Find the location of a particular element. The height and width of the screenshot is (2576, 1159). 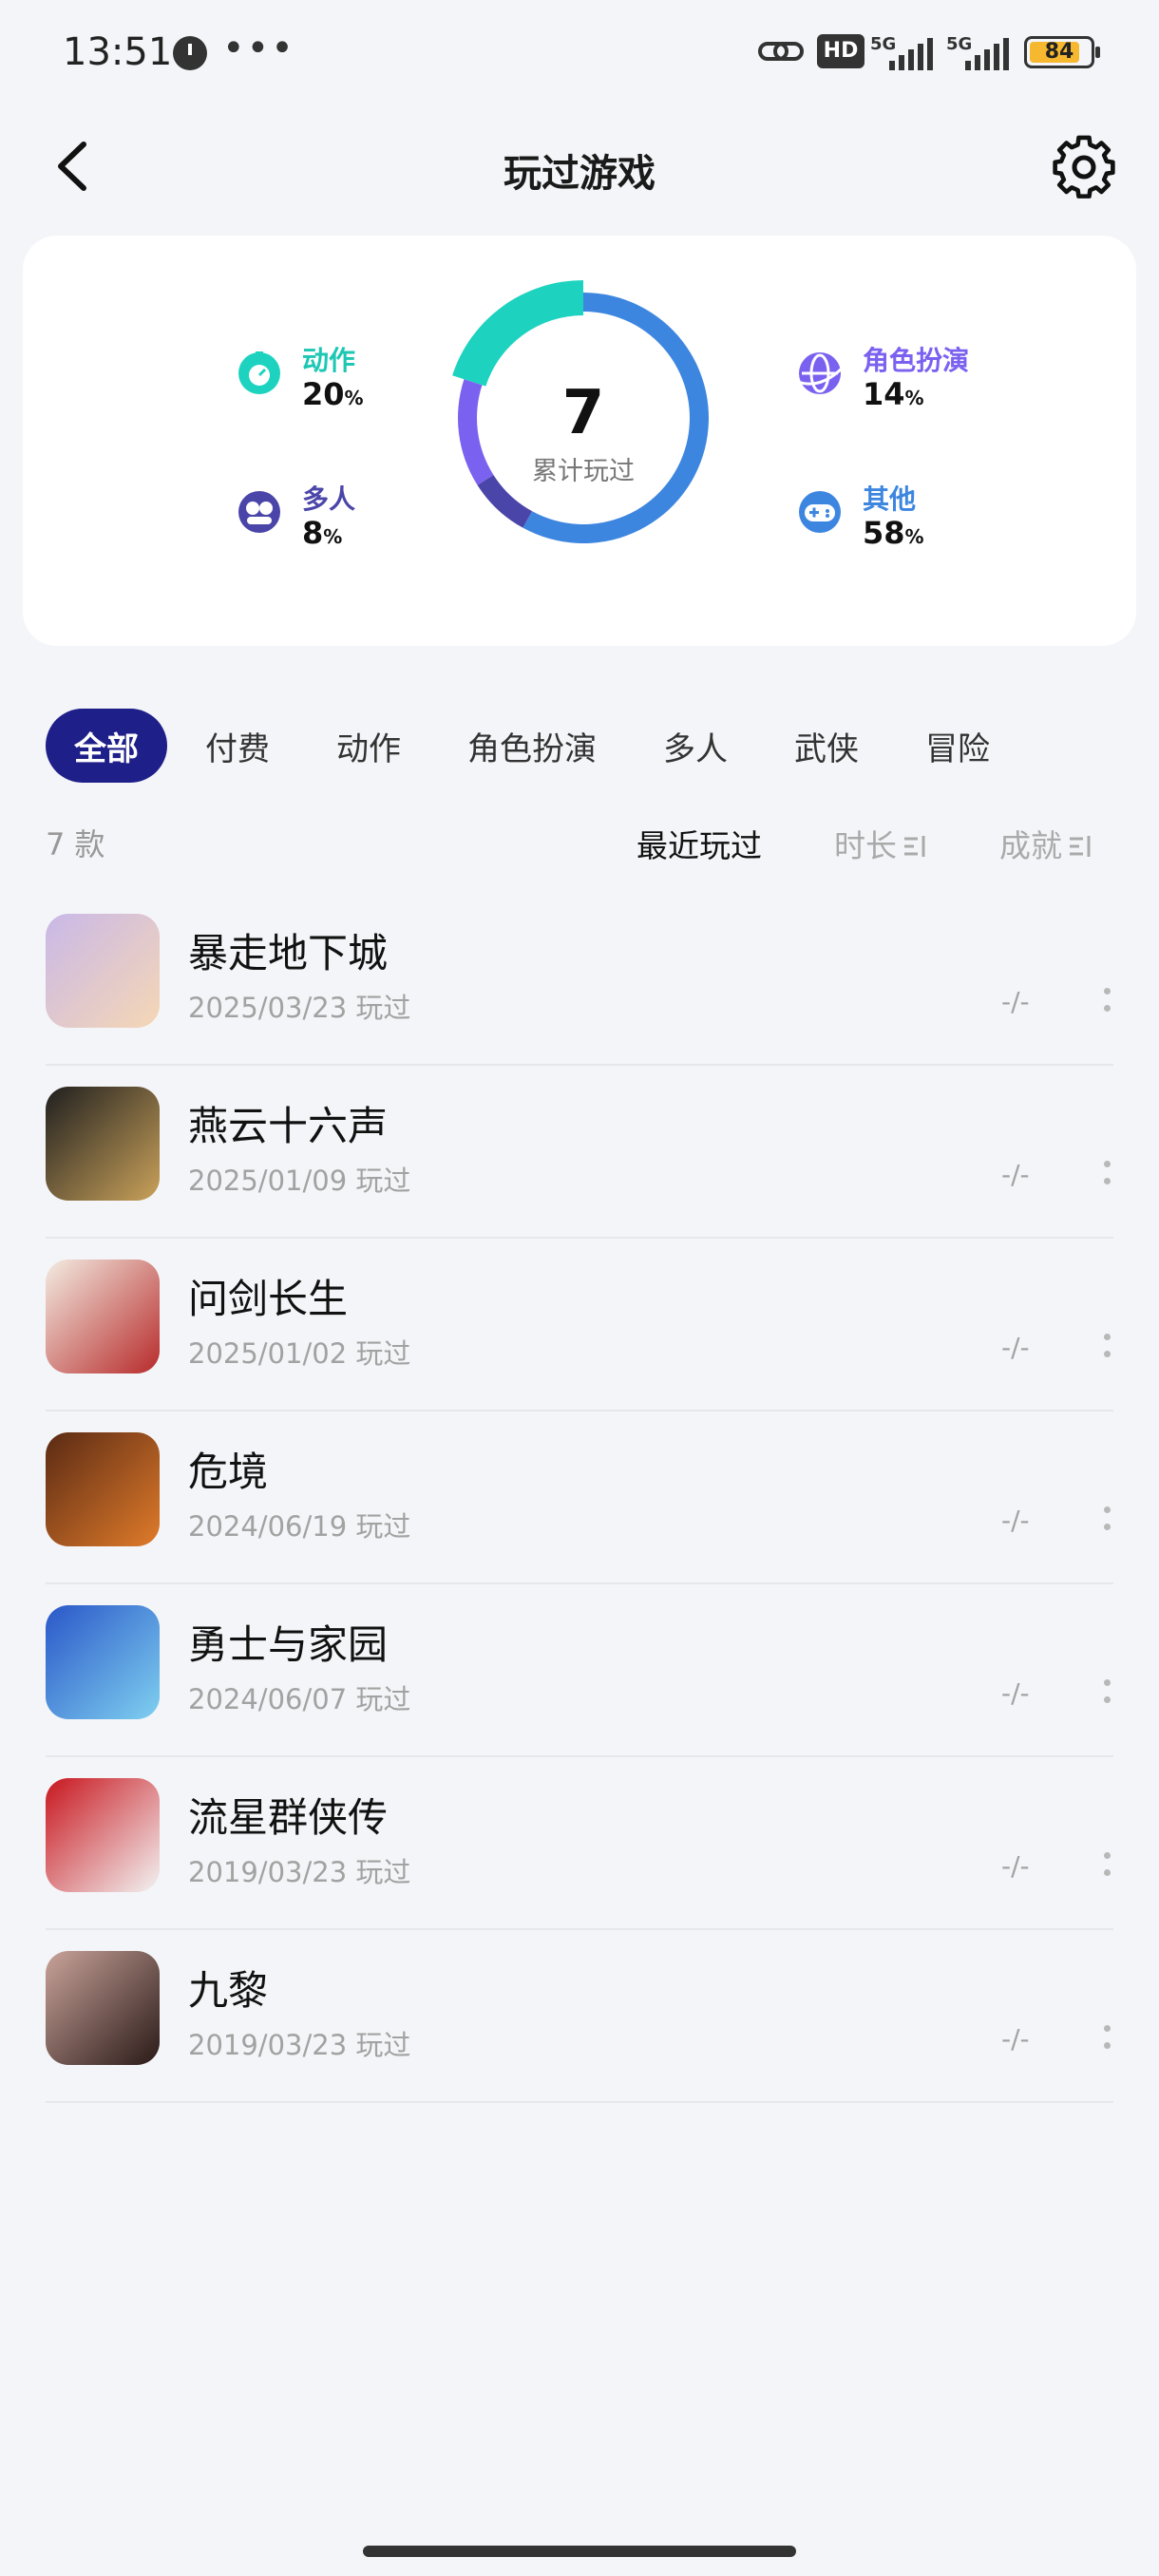

game-count: 7 款 is located at coordinates (75, 844).